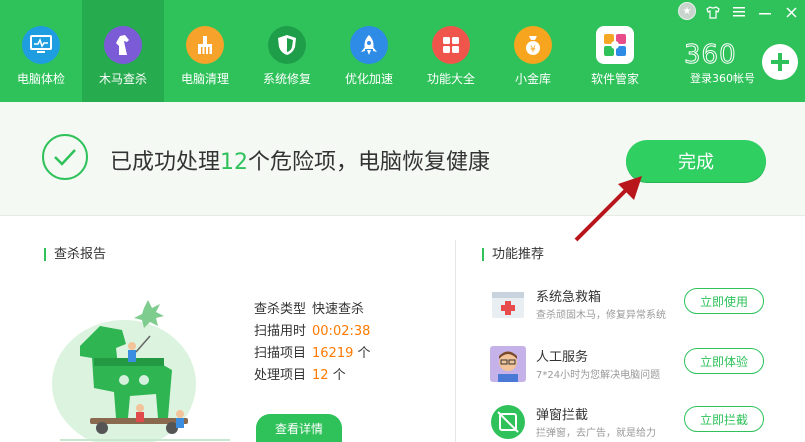  Describe the element at coordinates (640, 423) in the screenshot. I see `recommend-item: 弹窗拦截 拦弹窗，去广告，就是给力 立即拦截` at that location.